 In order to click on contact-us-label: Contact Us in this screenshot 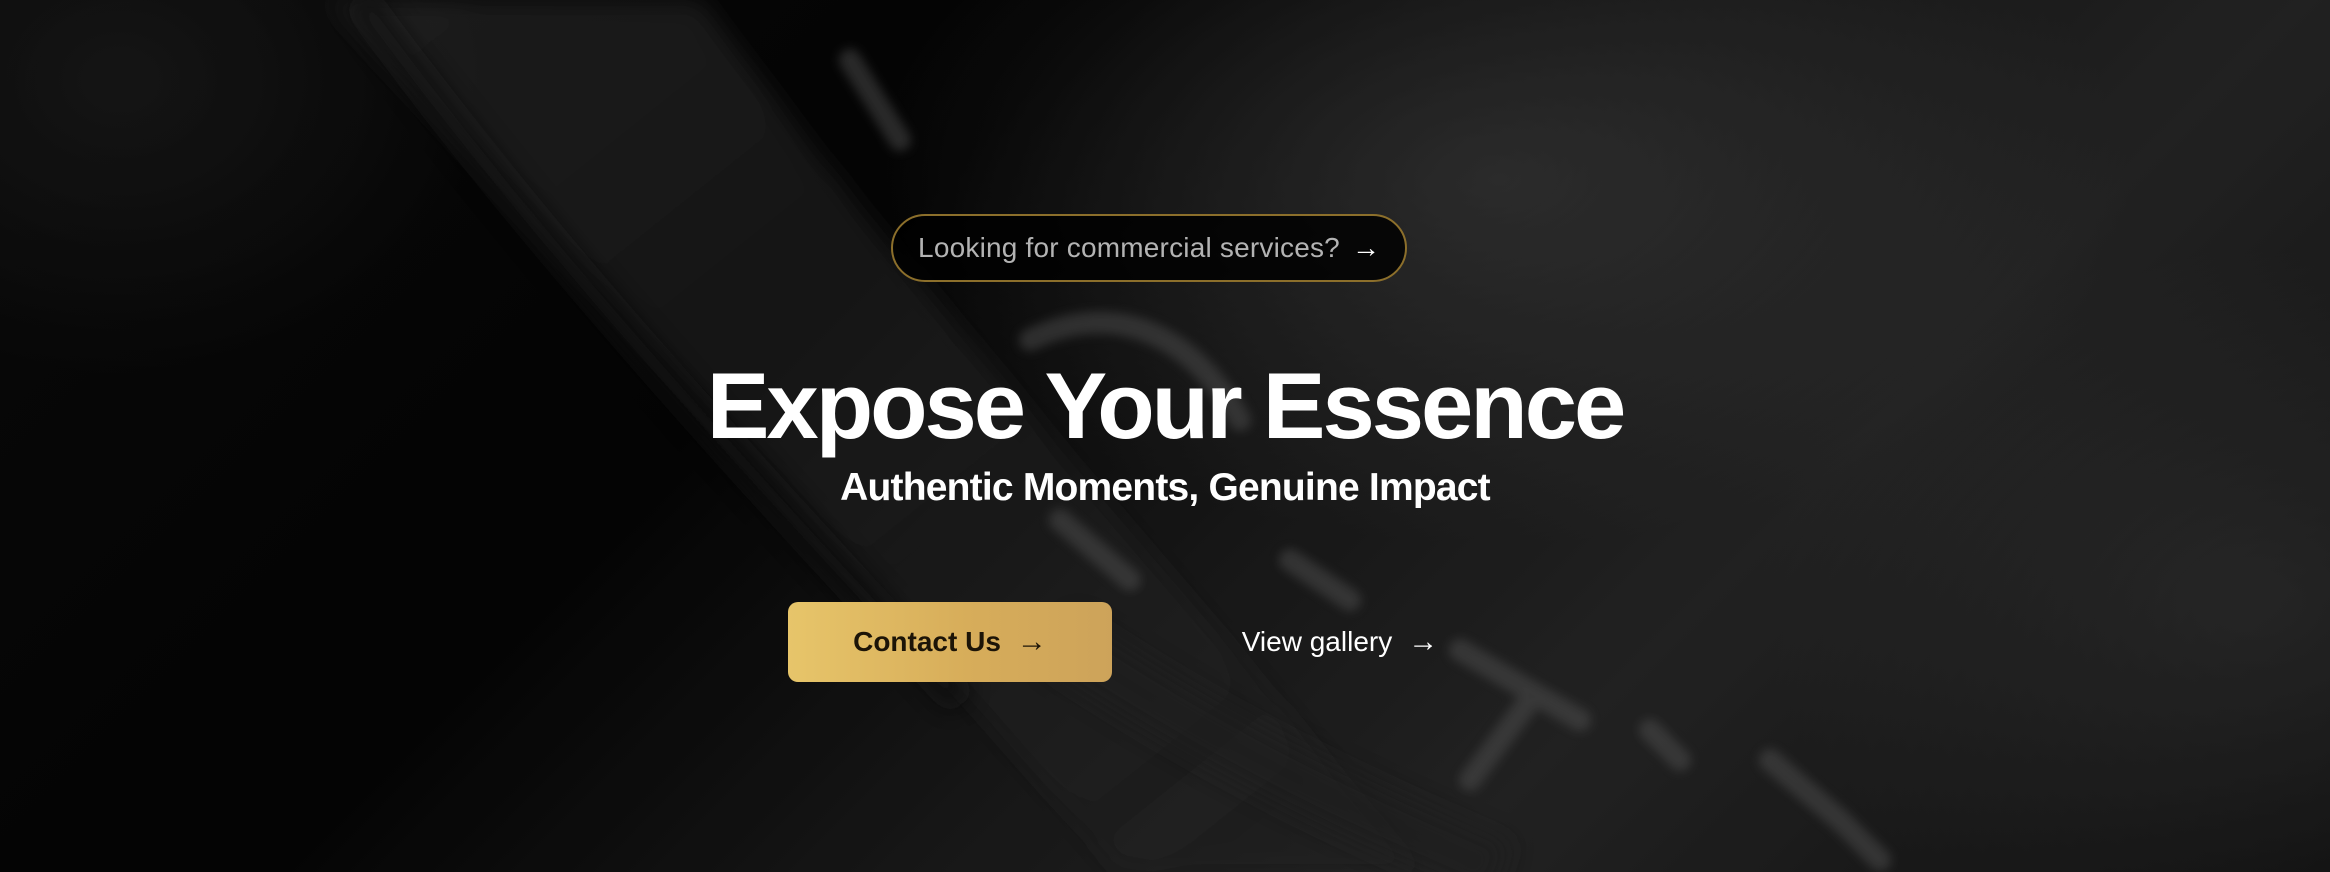, I will do `click(927, 641)`.